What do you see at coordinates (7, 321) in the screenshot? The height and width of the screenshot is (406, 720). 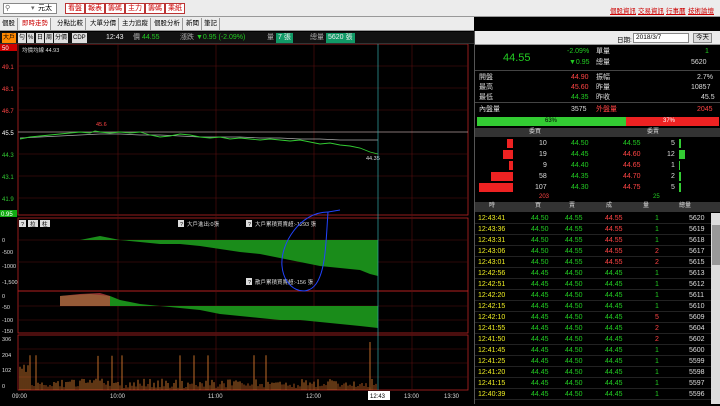 I see `axis-tick: -100` at bounding box center [7, 321].